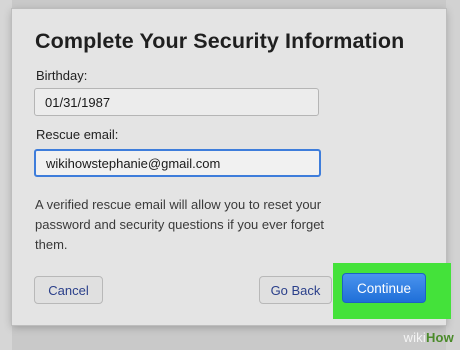 The width and height of the screenshot is (460, 350). What do you see at coordinates (414, 337) in the screenshot?
I see `watermark-wiki: wiki` at bounding box center [414, 337].